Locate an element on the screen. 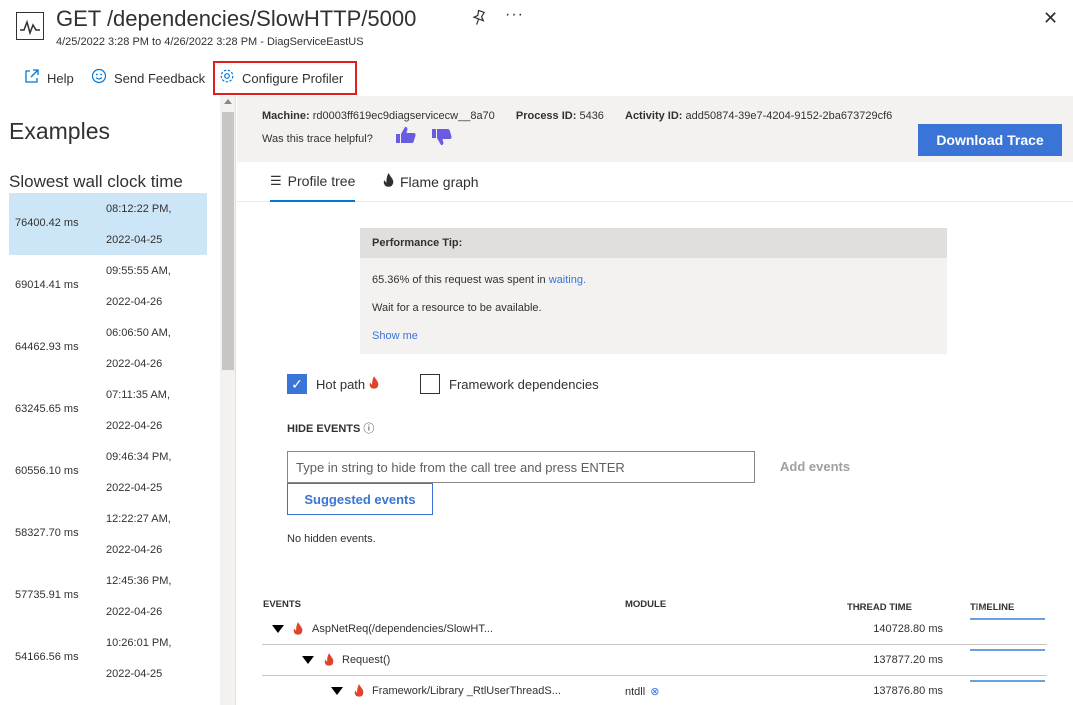 The height and width of the screenshot is (705, 1073). scrollbar-thumb is located at coordinates (228, 241).